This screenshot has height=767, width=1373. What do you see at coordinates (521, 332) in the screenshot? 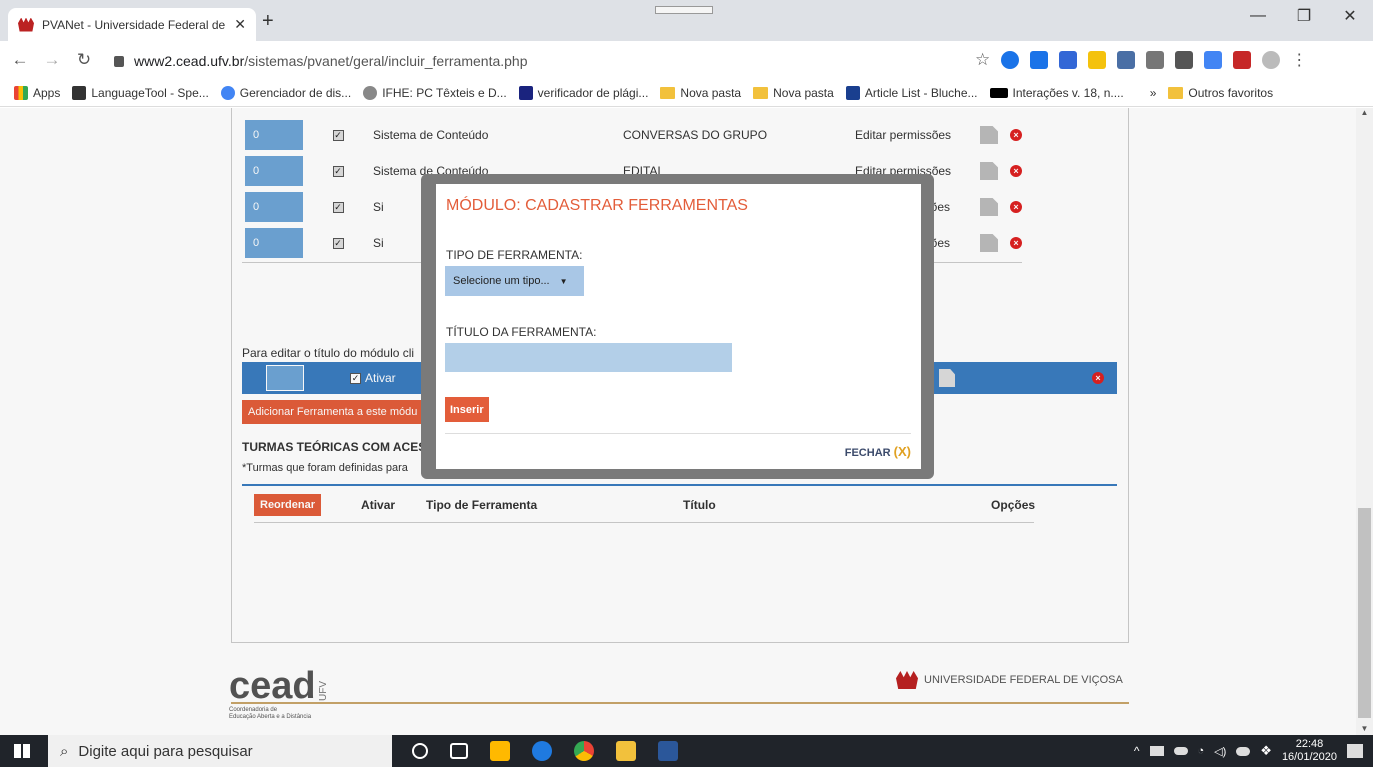
I see `tool-title-label: TÍTULO DA FERRAMENTA:` at bounding box center [521, 332].